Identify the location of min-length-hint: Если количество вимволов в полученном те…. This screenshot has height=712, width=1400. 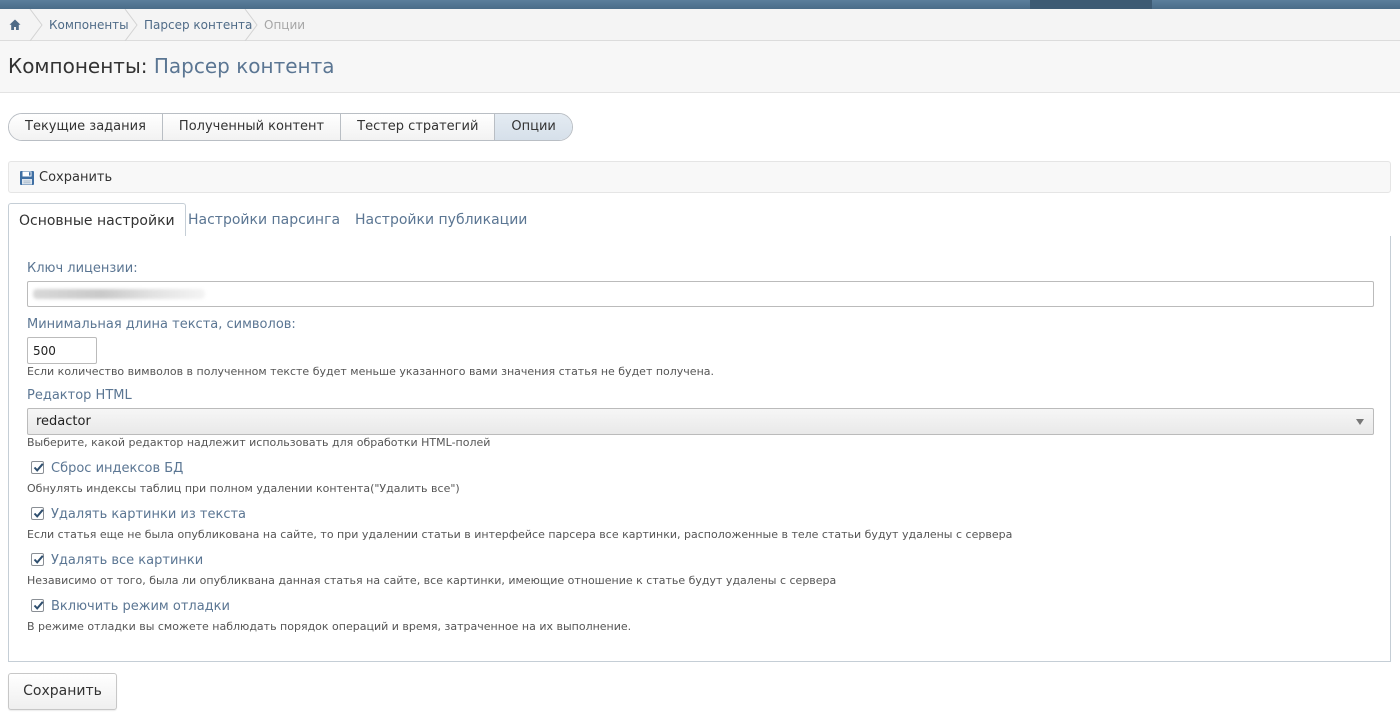
(371, 371).